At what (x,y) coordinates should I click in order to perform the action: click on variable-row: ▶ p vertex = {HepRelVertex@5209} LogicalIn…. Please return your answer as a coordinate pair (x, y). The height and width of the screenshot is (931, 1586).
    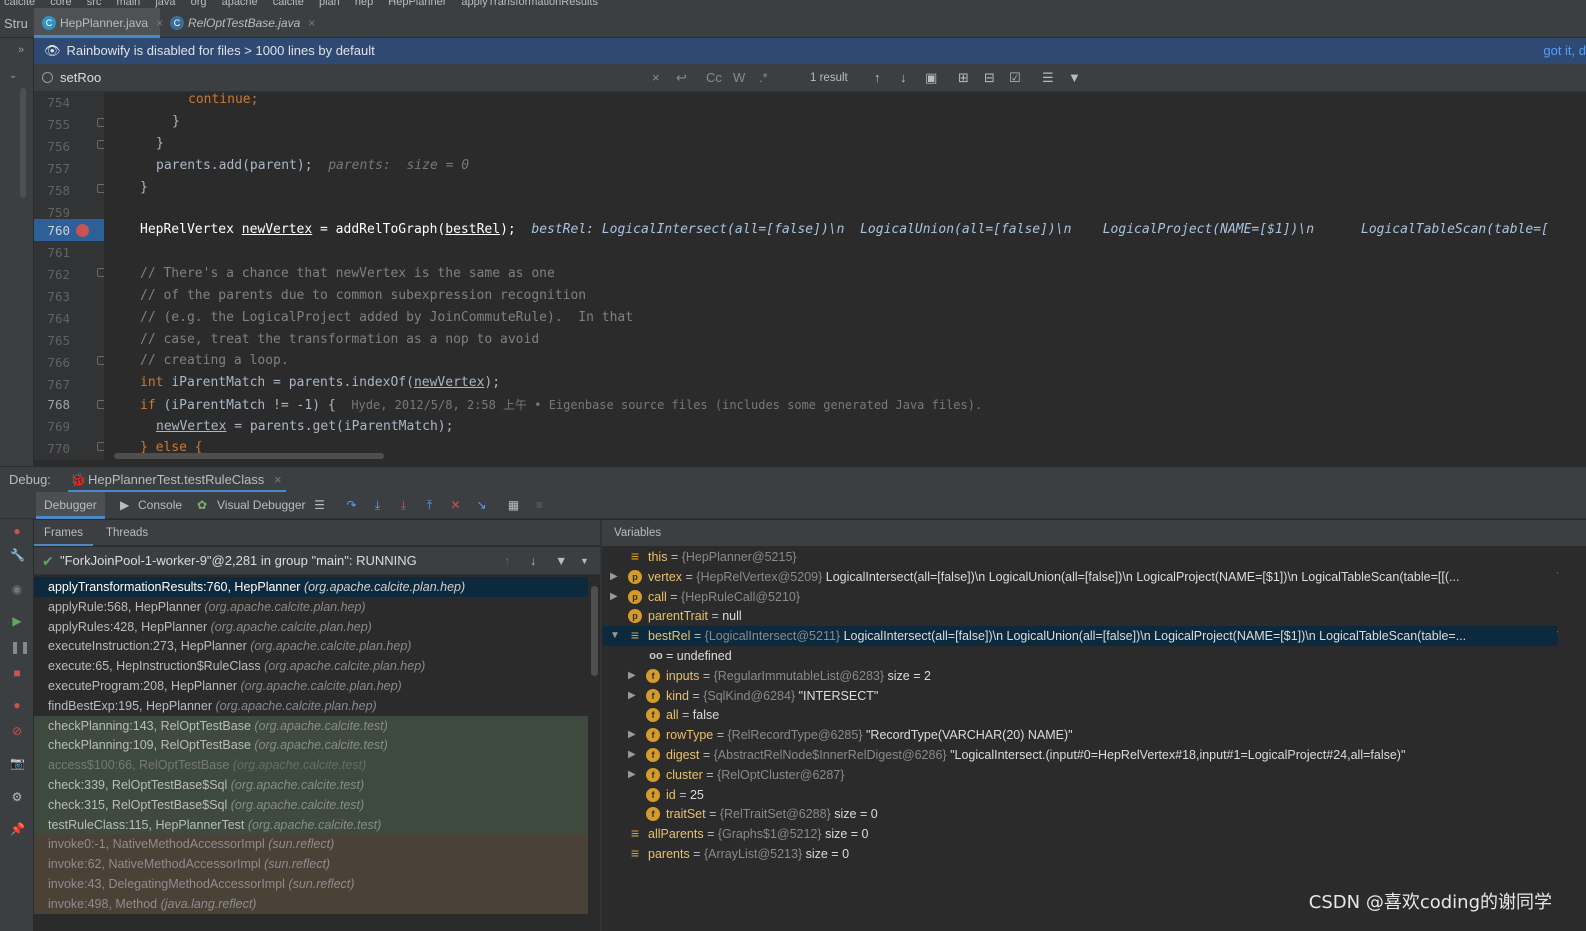
    Looking at the image, I should click on (1094, 577).